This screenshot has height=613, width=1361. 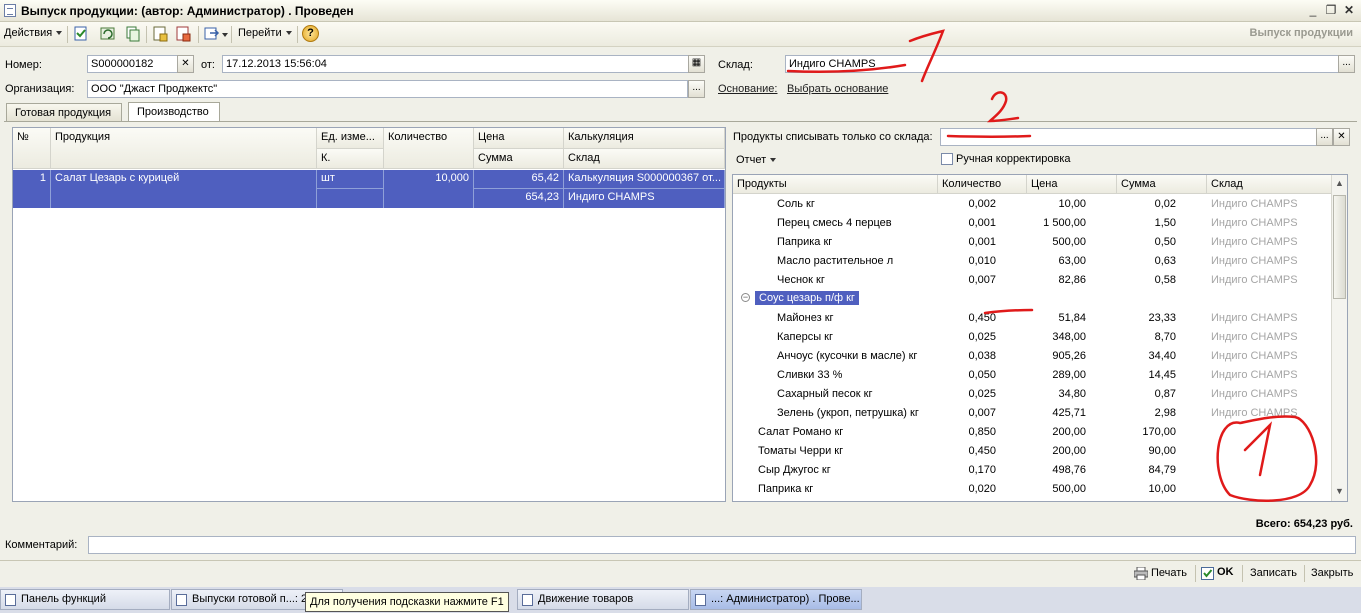 What do you see at coordinates (1032, 299) in the screenshot?
I see `ingredient-row: − Соус цезарь п/ф кг` at bounding box center [1032, 299].